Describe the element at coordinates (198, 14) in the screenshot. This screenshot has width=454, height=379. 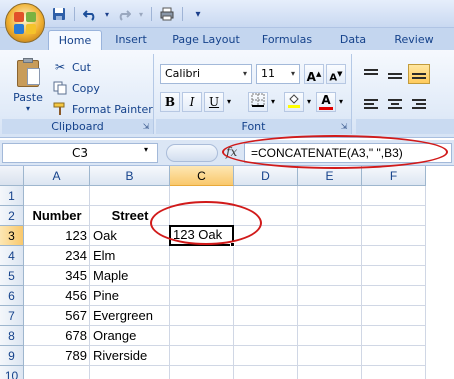
I see `customize-toolbar-icon: ▾` at that location.